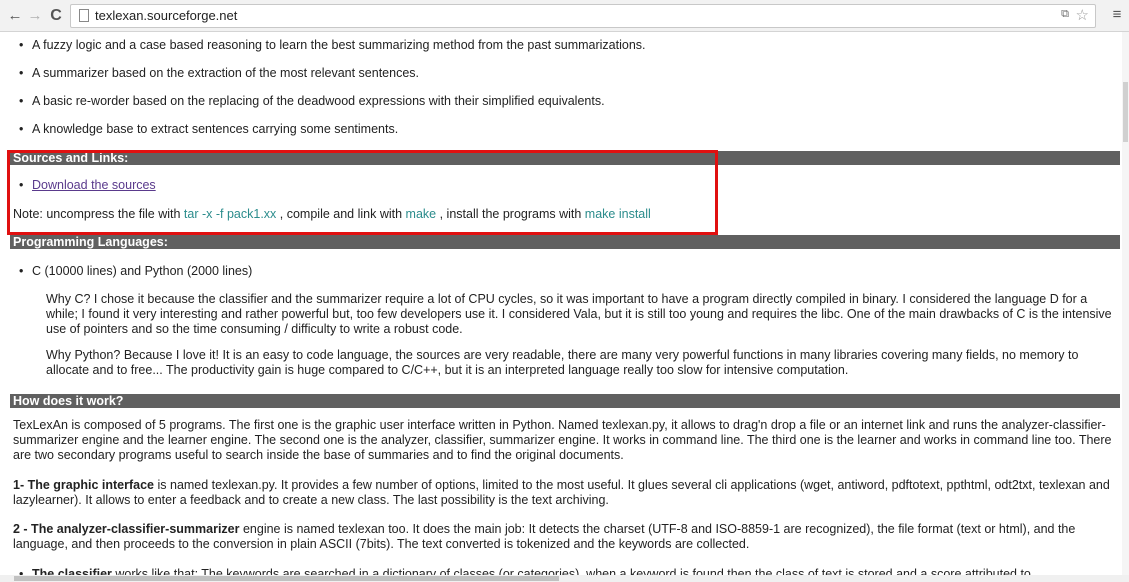  I want to click on vertical-scrollbar, so click(1125, 303).